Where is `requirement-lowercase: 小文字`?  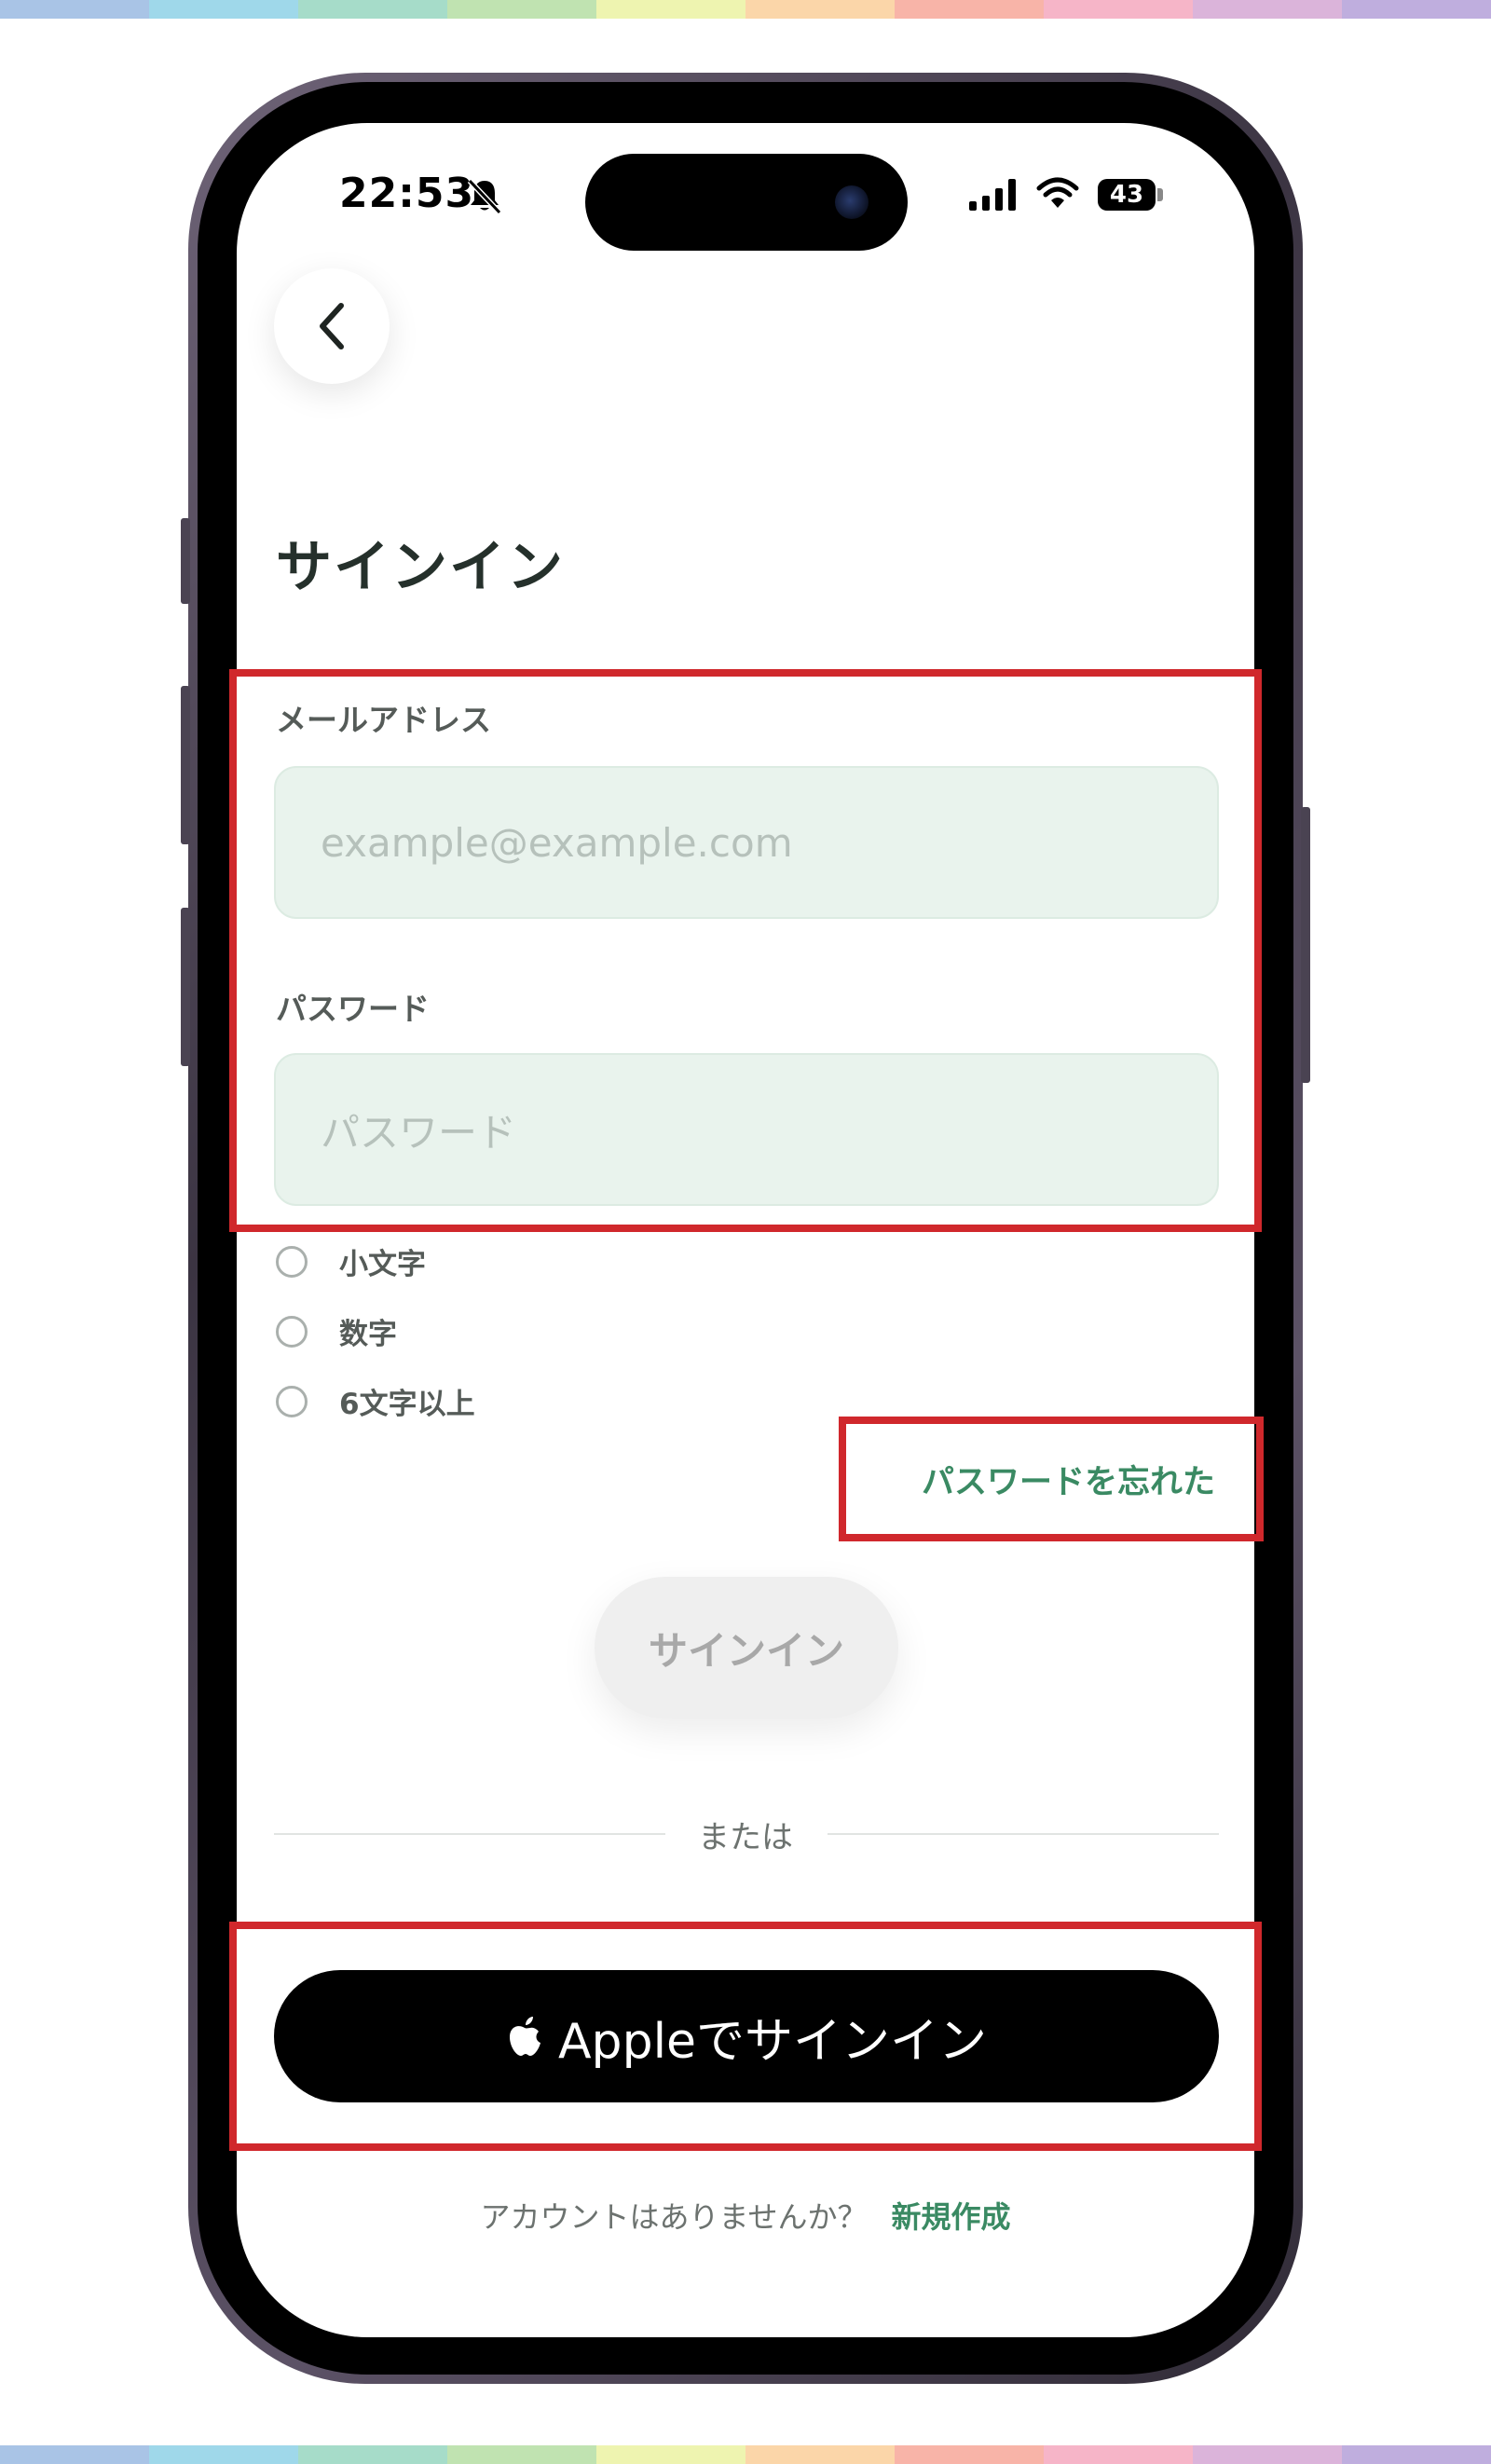 requirement-lowercase: 小文字 is located at coordinates (351, 1261).